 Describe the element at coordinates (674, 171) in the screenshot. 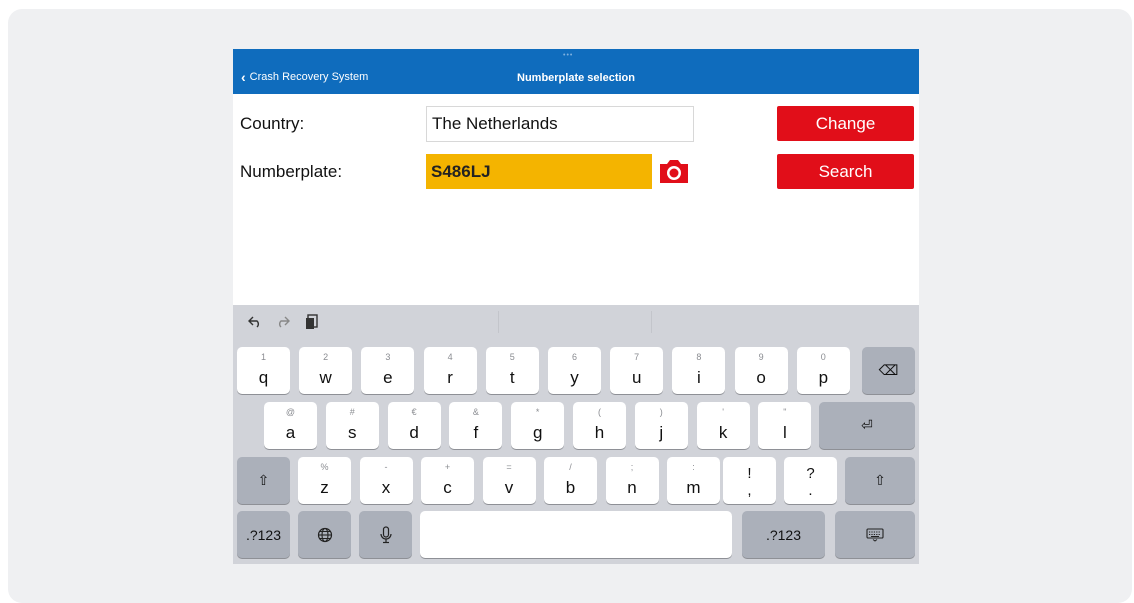

I see `camera-icon` at that location.